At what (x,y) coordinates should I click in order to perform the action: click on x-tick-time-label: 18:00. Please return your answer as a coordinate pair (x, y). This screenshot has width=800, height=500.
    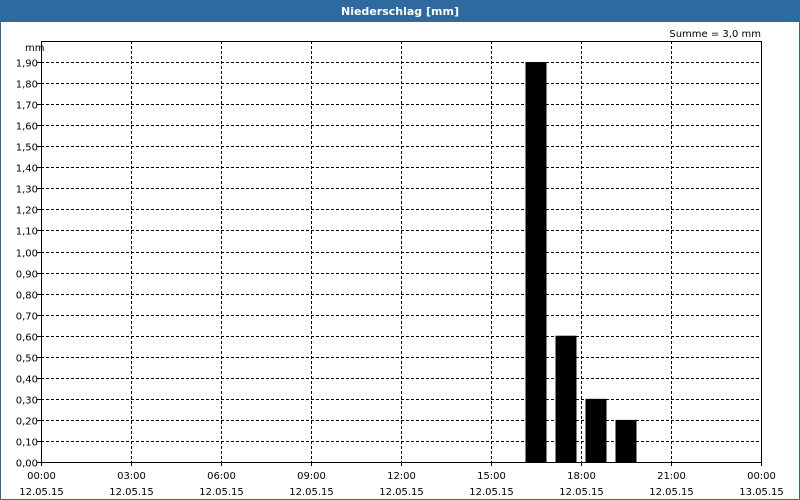
    Looking at the image, I should click on (581, 476).